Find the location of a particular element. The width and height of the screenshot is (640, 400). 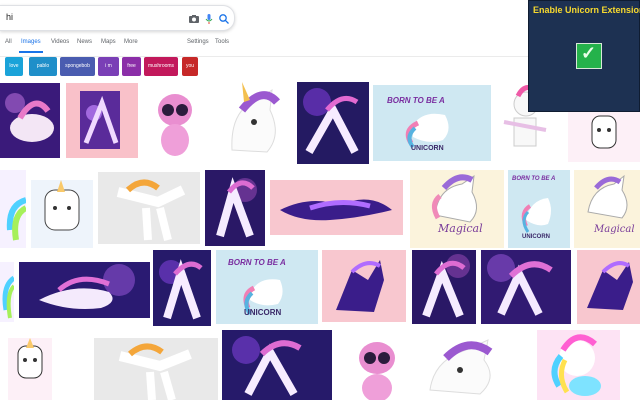

chip-mushrooms: mushrooms is located at coordinates (161, 66).